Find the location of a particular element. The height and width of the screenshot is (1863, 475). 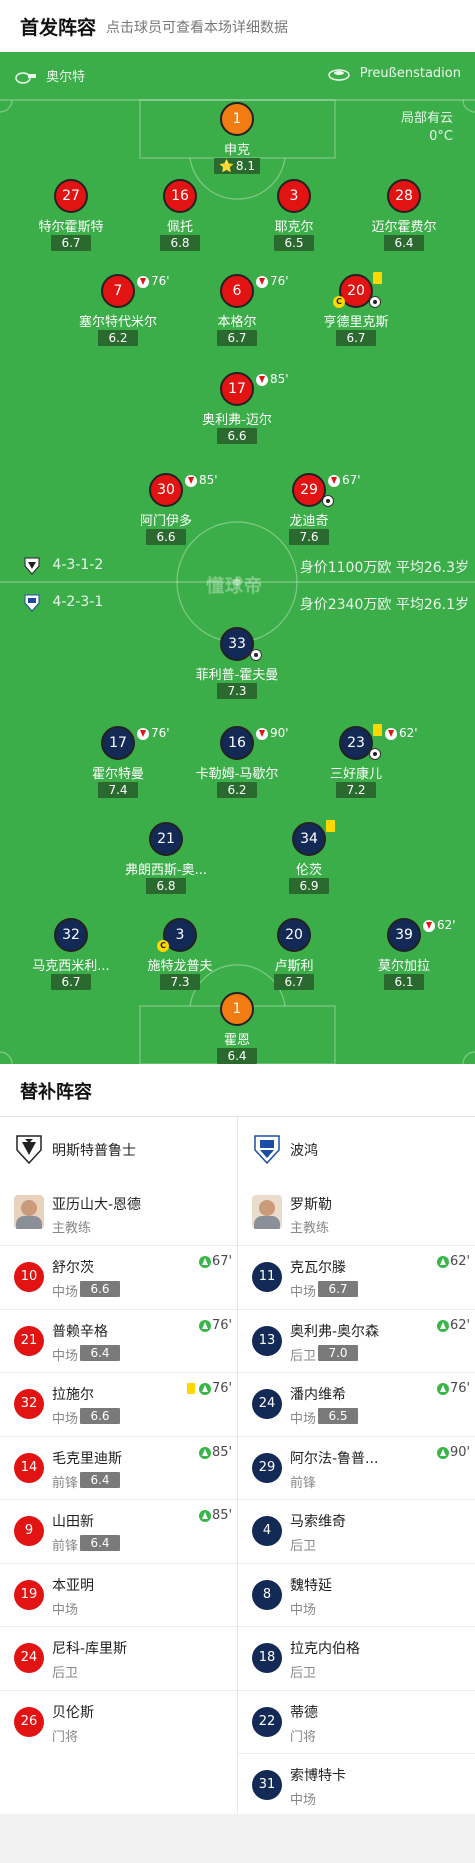

away-player: 17 76' 霍尔特曼 7.4 is located at coordinates (118, 771).